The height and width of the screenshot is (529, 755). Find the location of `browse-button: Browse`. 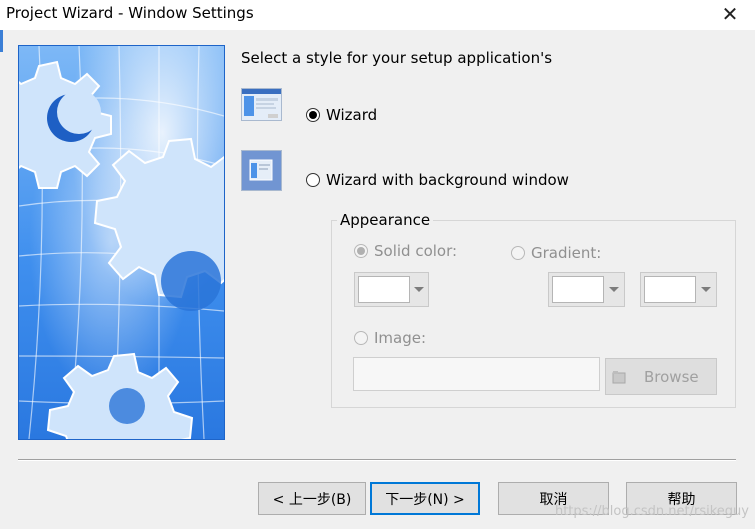

browse-button: Browse is located at coordinates (661, 376).